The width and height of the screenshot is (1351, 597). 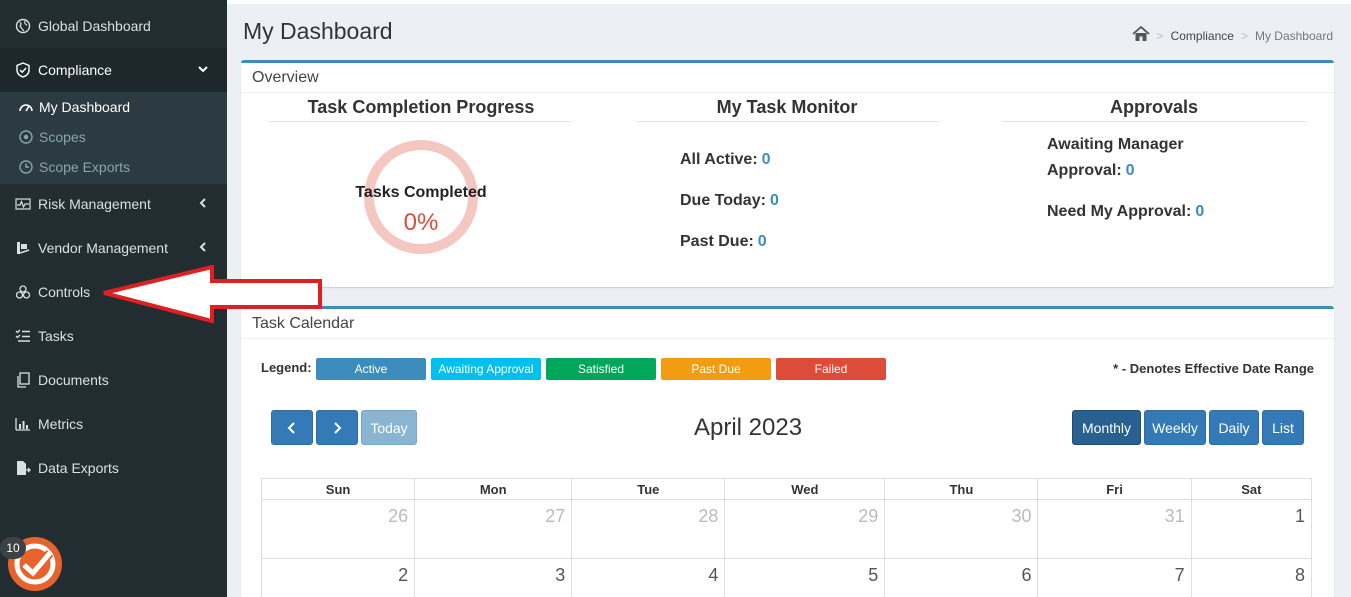 I want to click on calendar-month-title: April 2023, so click(x=748, y=427).